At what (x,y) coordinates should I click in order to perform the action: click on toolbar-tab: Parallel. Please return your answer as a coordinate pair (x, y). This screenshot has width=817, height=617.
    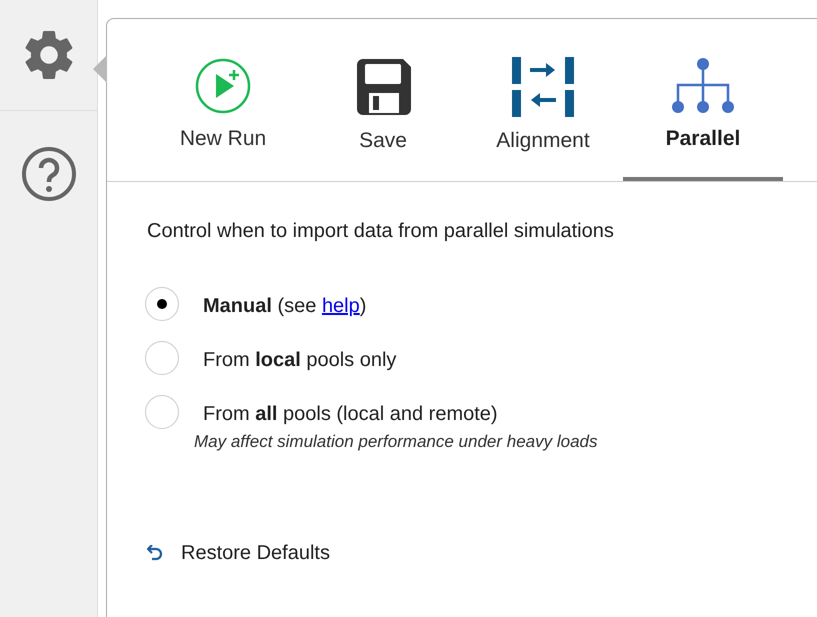
    Looking at the image, I should click on (703, 119).